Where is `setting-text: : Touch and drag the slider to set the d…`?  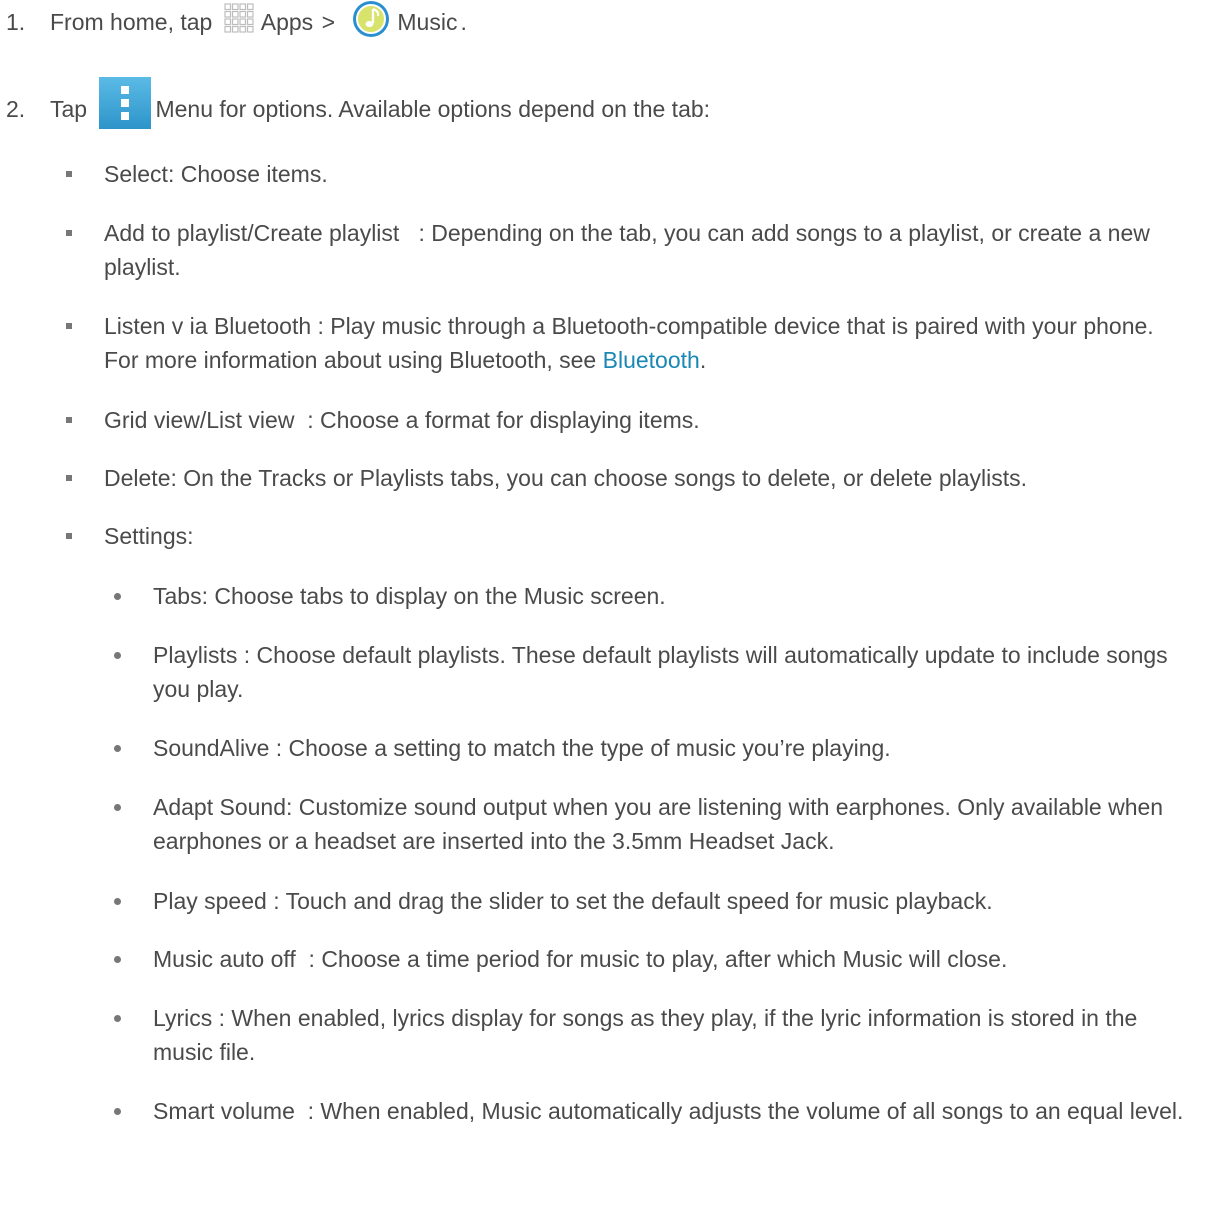
setting-text: : Touch and drag the slider to set the d… is located at coordinates (629, 901).